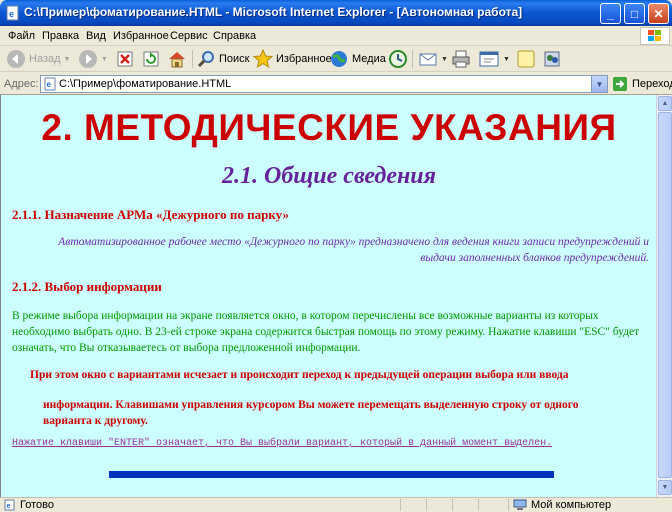 The image size is (672, 512). I want to click on refresh-icon, so click(151, 59).